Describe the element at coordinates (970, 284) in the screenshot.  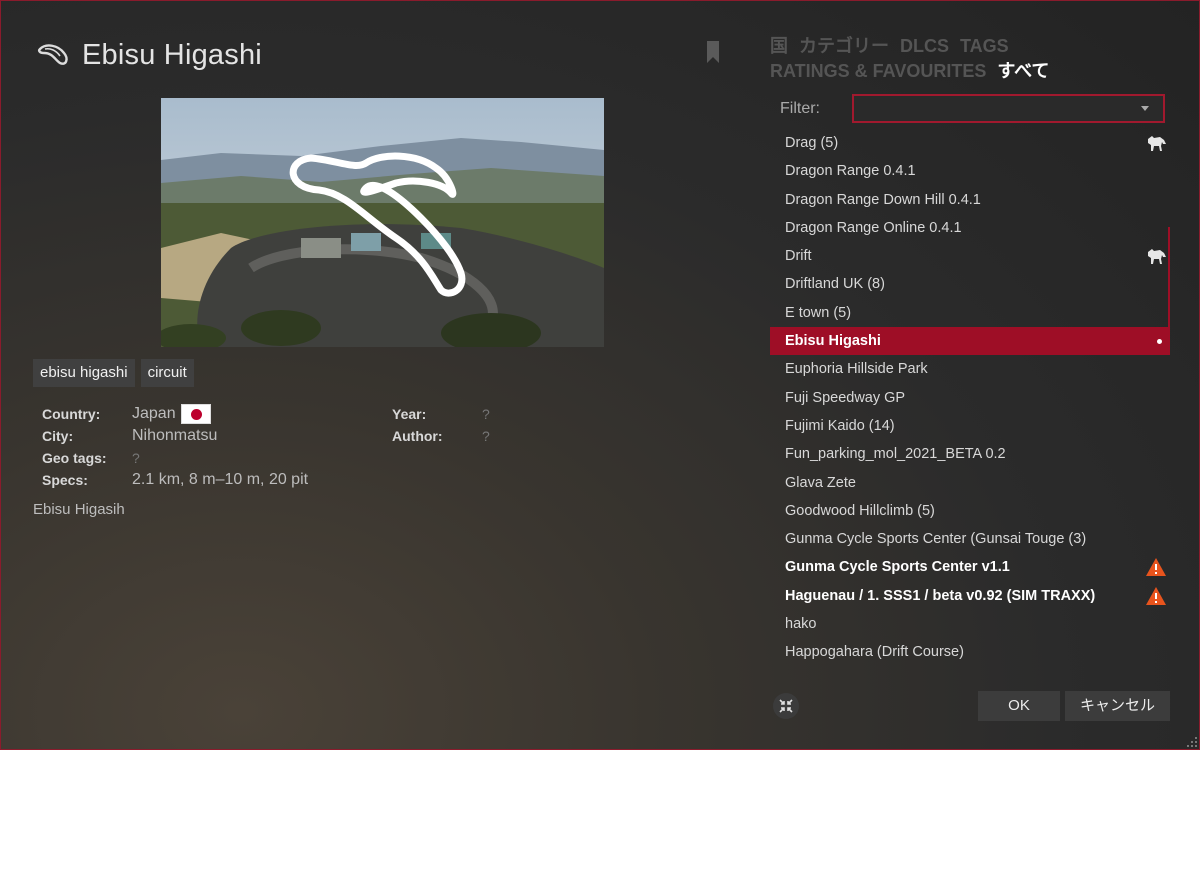
I see `list-item: Driftland UK (8)` at that location.